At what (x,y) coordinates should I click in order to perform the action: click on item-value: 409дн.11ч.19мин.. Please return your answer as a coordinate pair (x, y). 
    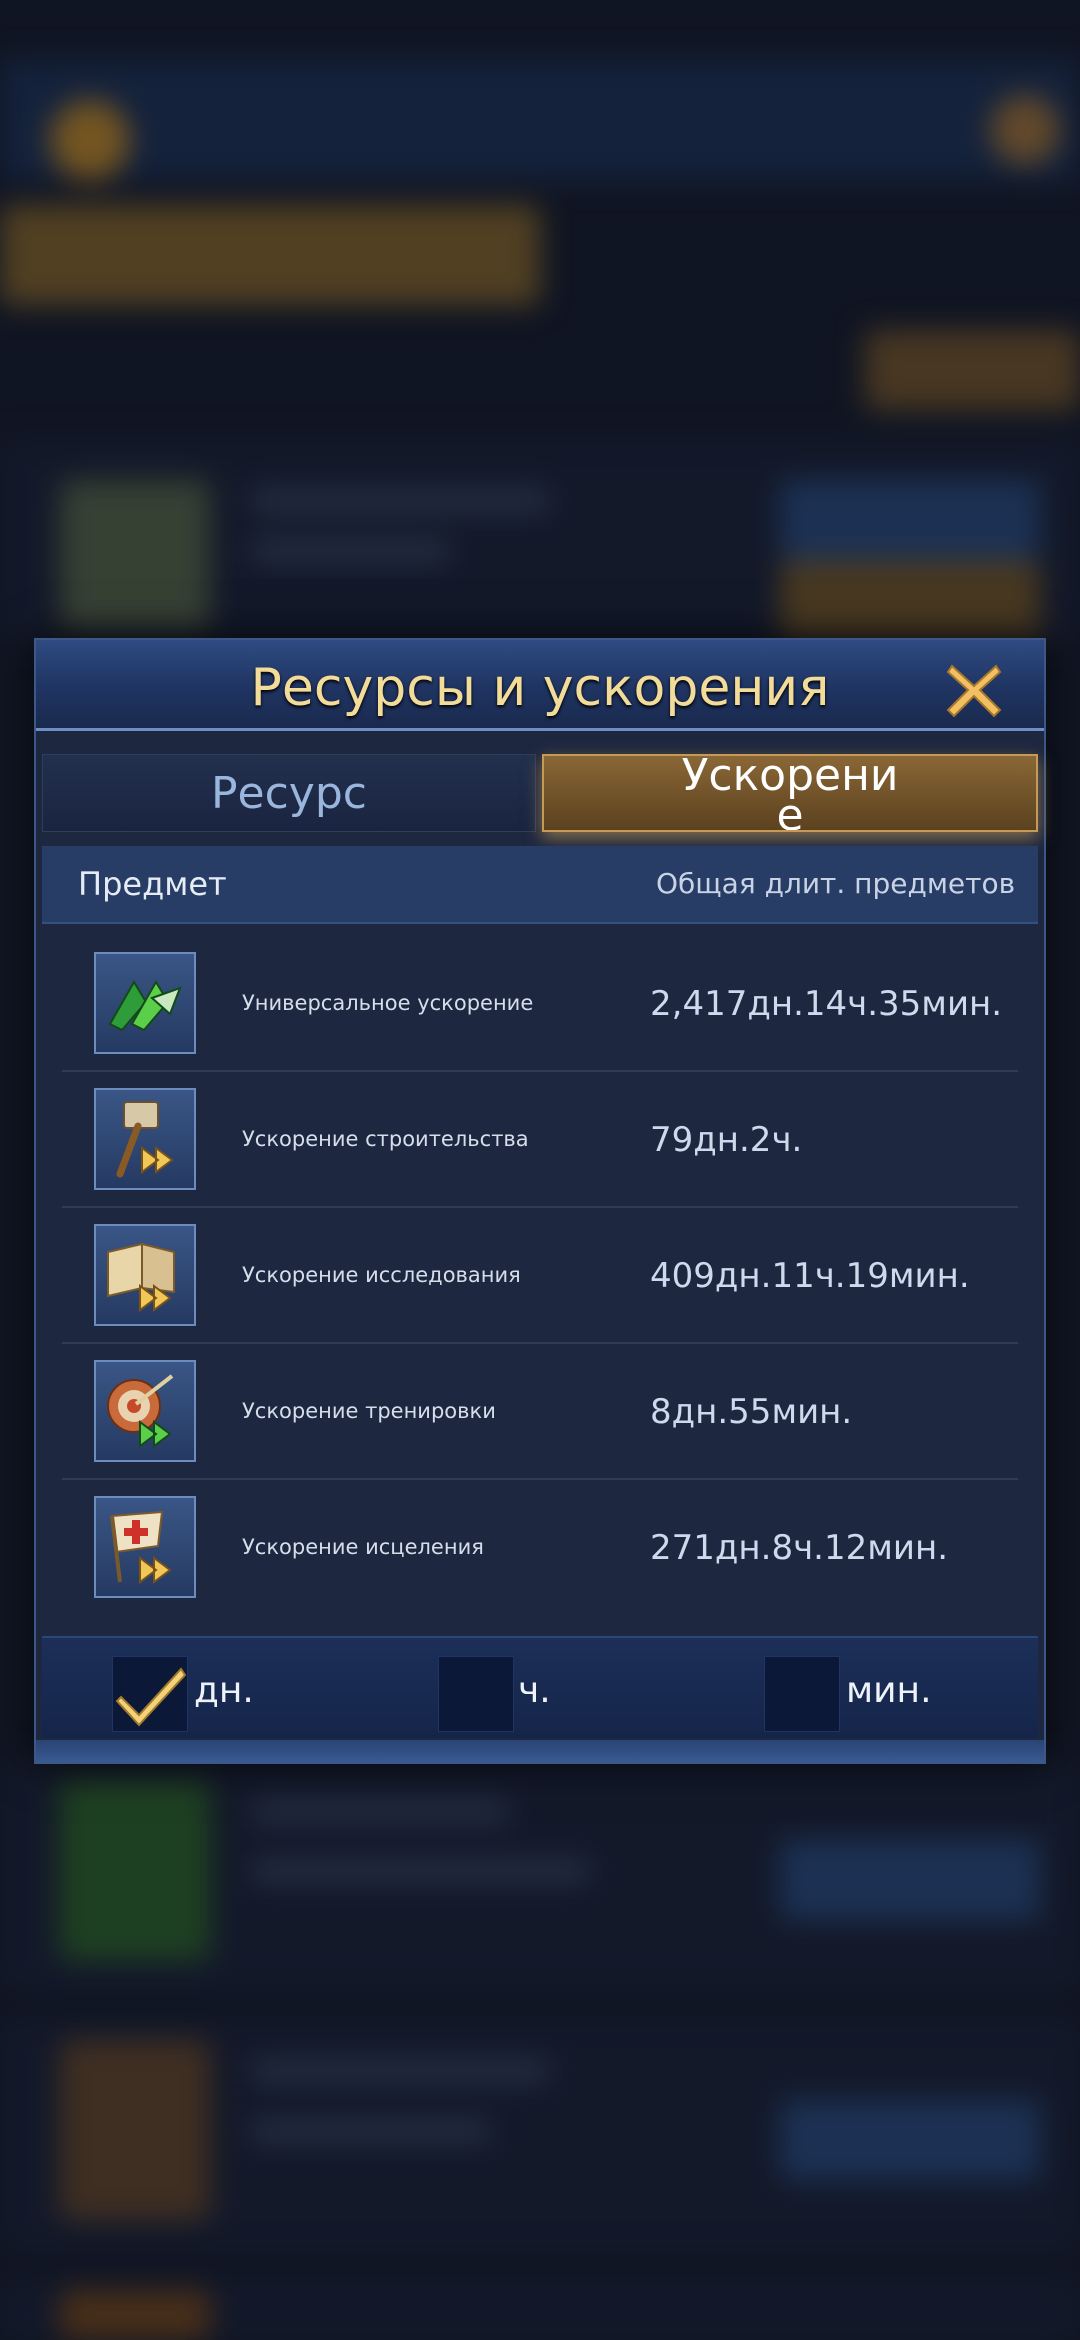
    Looking at the image, I should click on (810, 1276).